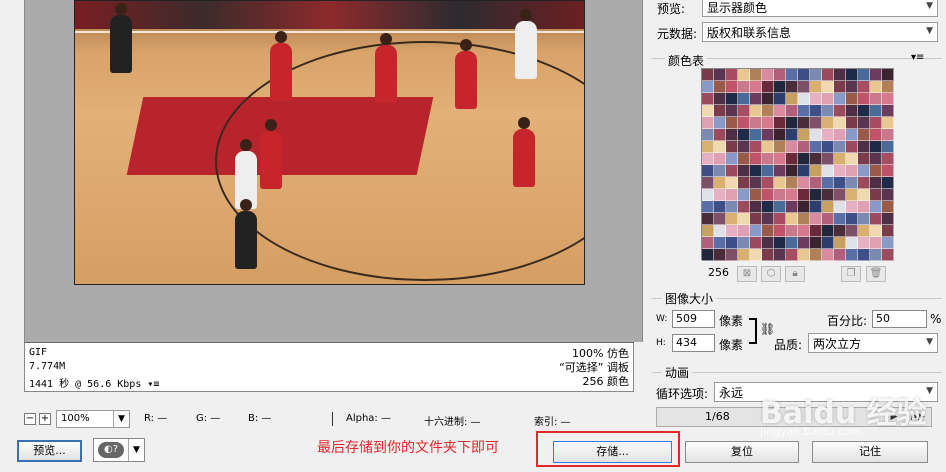  What do you see at coordinates (876, 274) in the screenshot?
I see `trash-icon: 🗑︎` at bounding box center [876, 274].